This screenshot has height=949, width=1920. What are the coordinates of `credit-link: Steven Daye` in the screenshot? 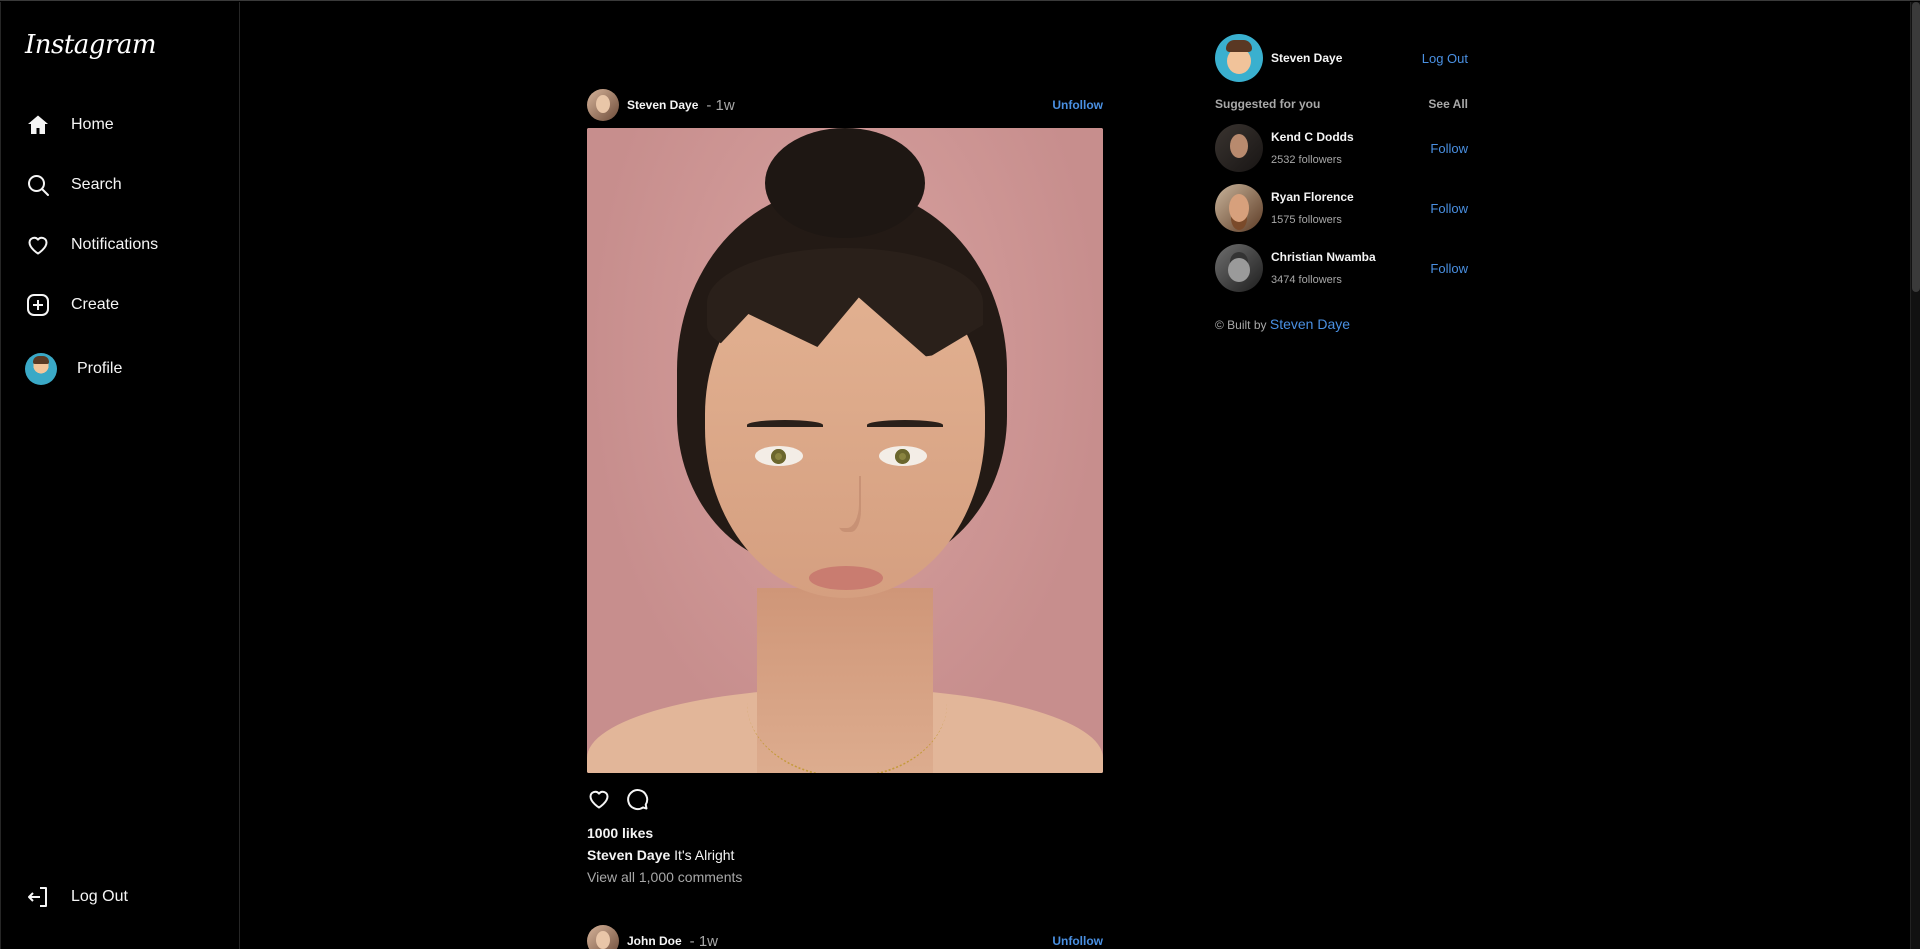 It's located at (1310, 324).